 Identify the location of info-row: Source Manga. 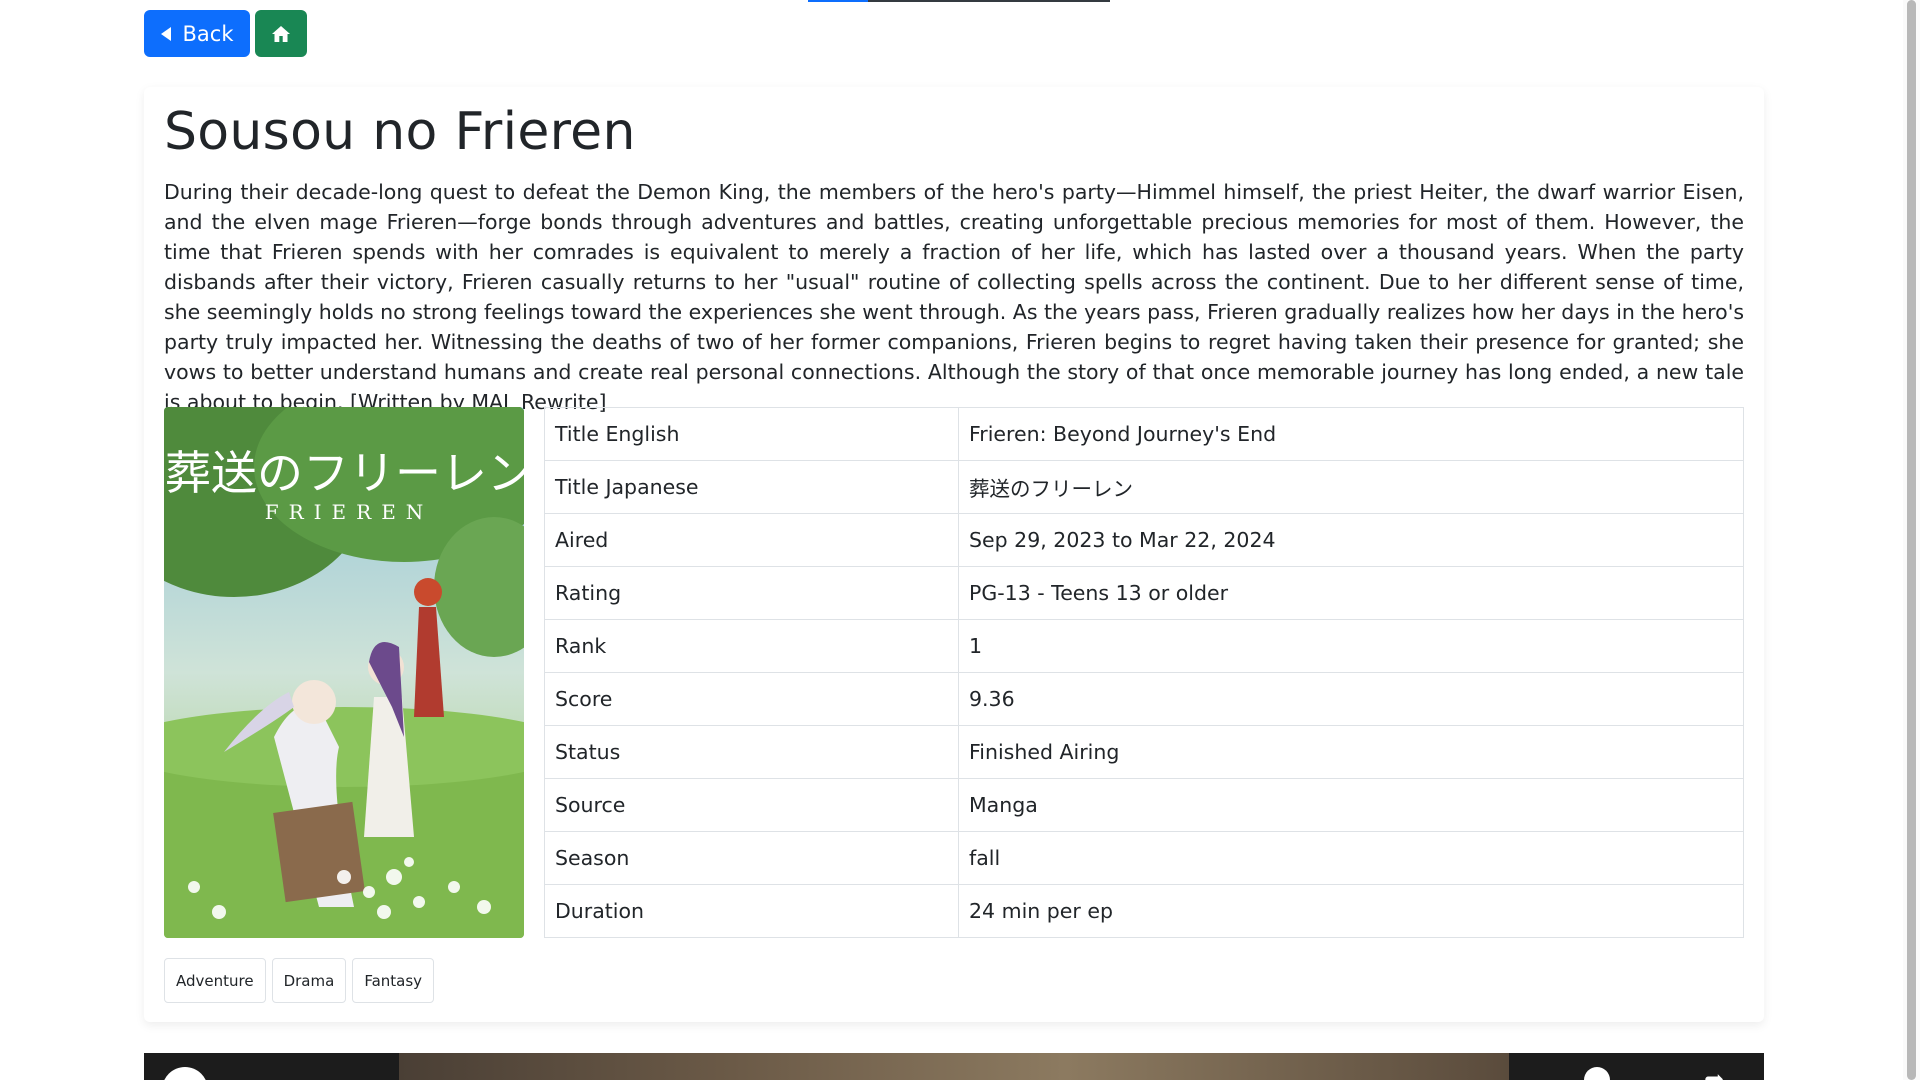
(1144, 805).